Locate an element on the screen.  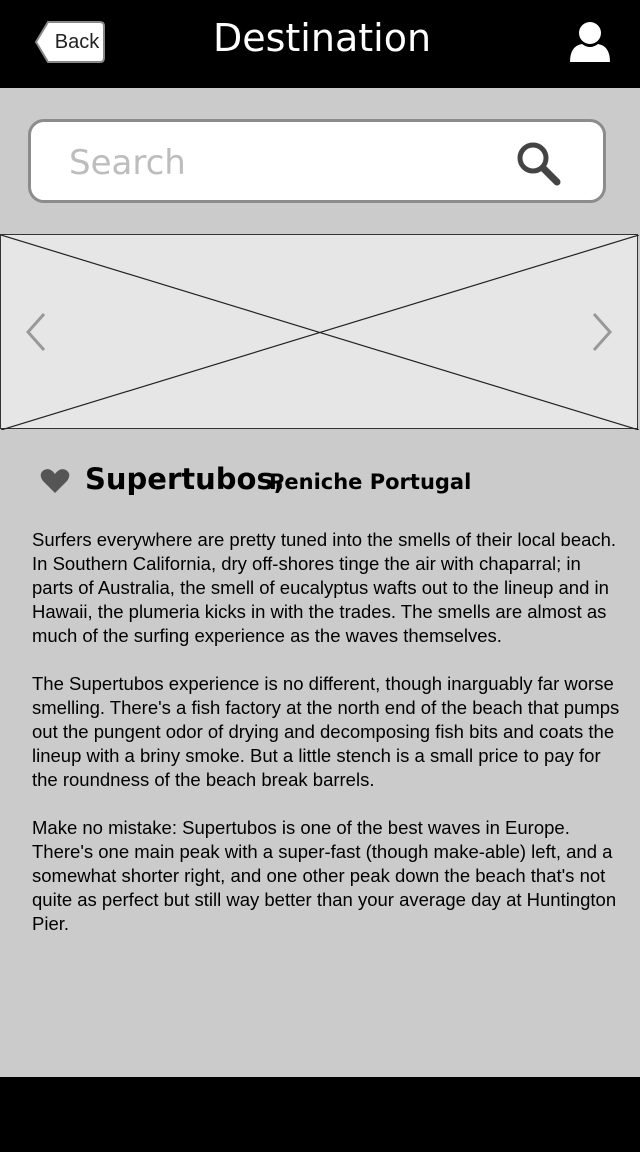
search-bar is located at coordinates (317, 161).